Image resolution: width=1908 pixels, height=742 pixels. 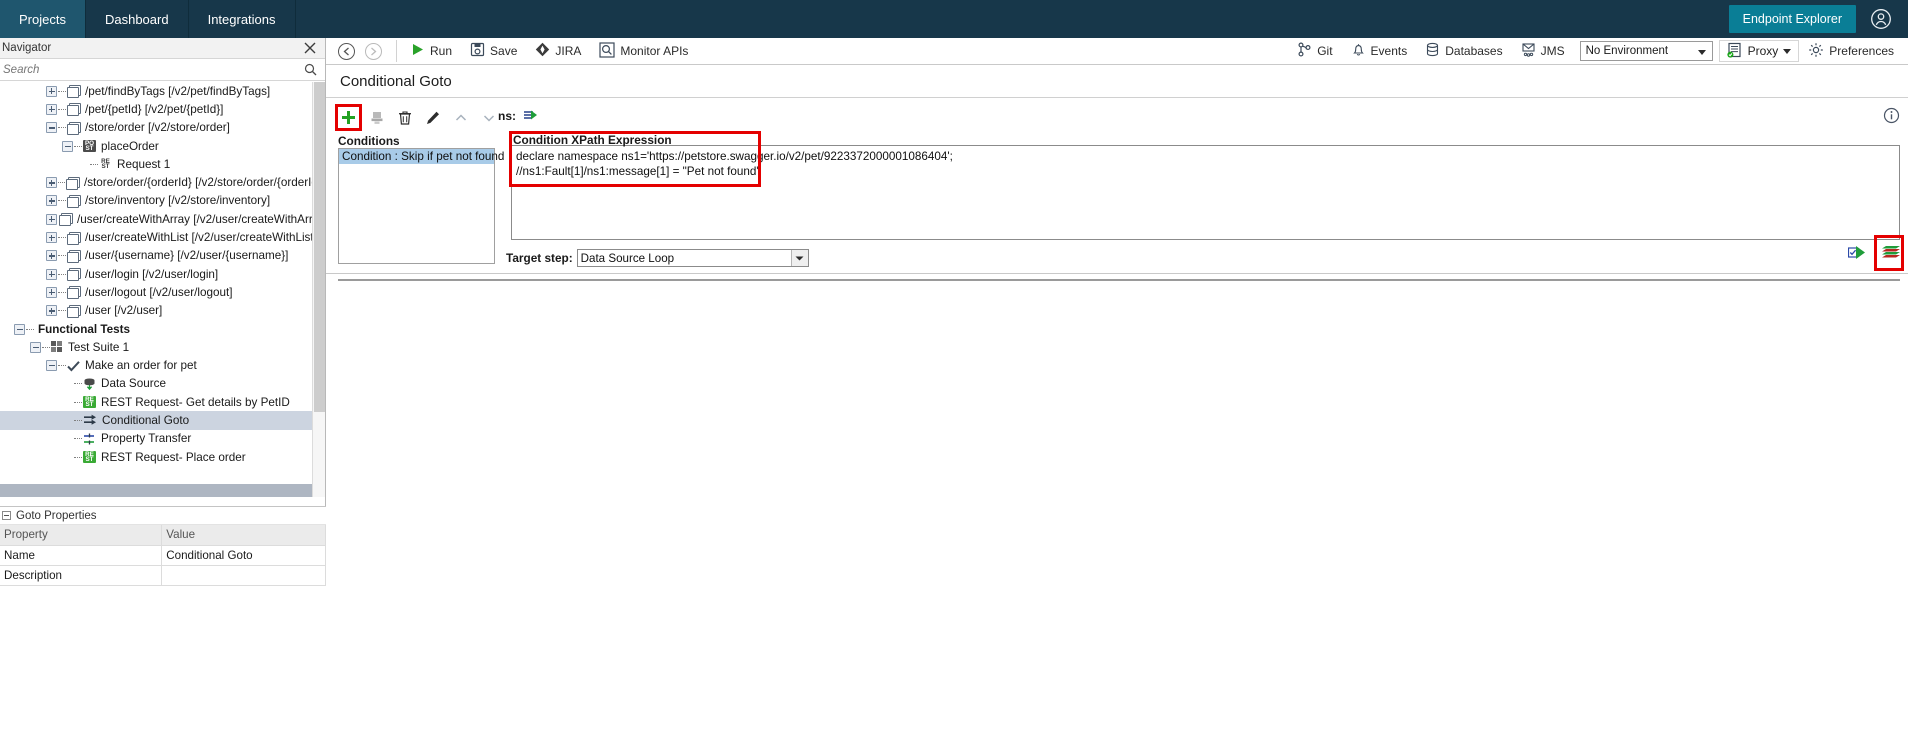 I want to click on target-step-select: Data Source Loop, so click(x=692, y=258).